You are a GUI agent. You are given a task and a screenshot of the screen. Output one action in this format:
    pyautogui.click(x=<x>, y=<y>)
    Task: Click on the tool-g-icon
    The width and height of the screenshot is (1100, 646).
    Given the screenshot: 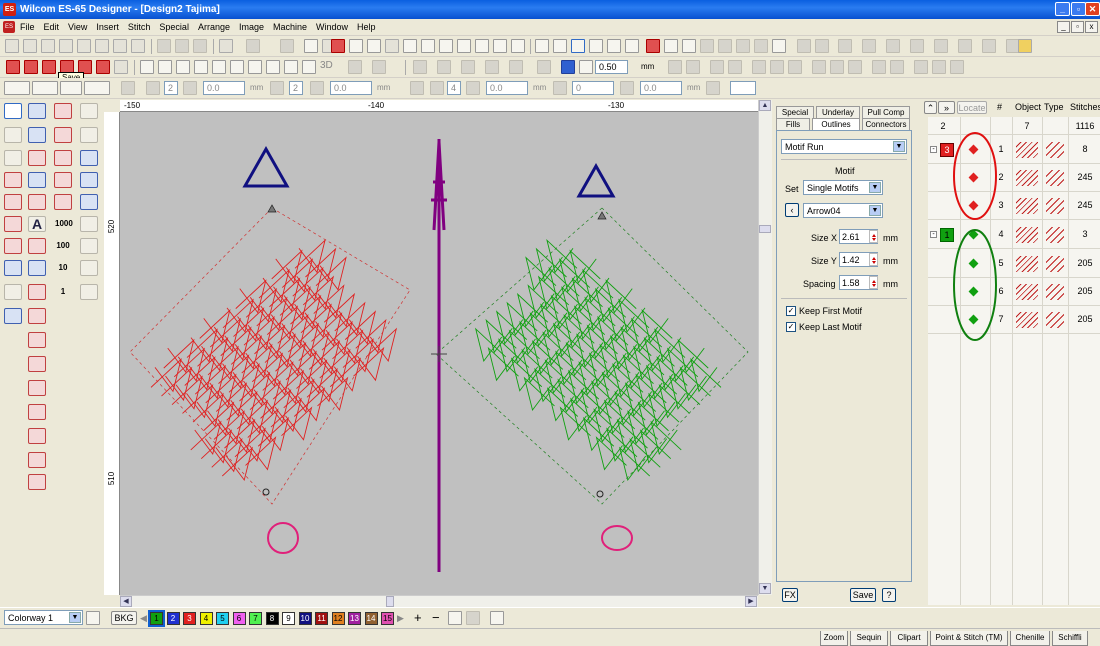 What is the action you would take?
    pyautogui.click(x=941, y=46)
    